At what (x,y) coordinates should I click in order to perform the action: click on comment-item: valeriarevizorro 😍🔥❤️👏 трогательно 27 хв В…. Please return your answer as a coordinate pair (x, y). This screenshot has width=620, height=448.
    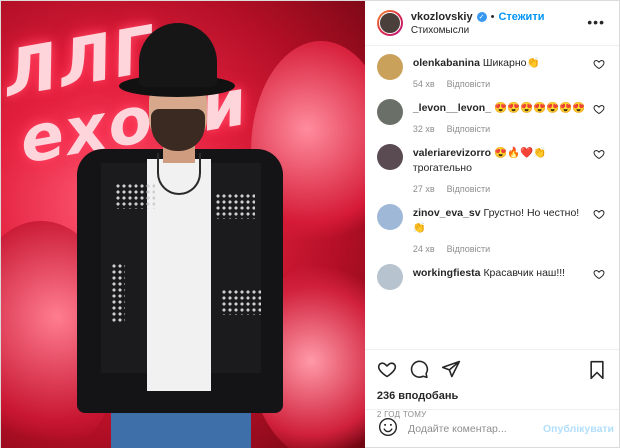
    Looking at the image, I should click on (491, 168).